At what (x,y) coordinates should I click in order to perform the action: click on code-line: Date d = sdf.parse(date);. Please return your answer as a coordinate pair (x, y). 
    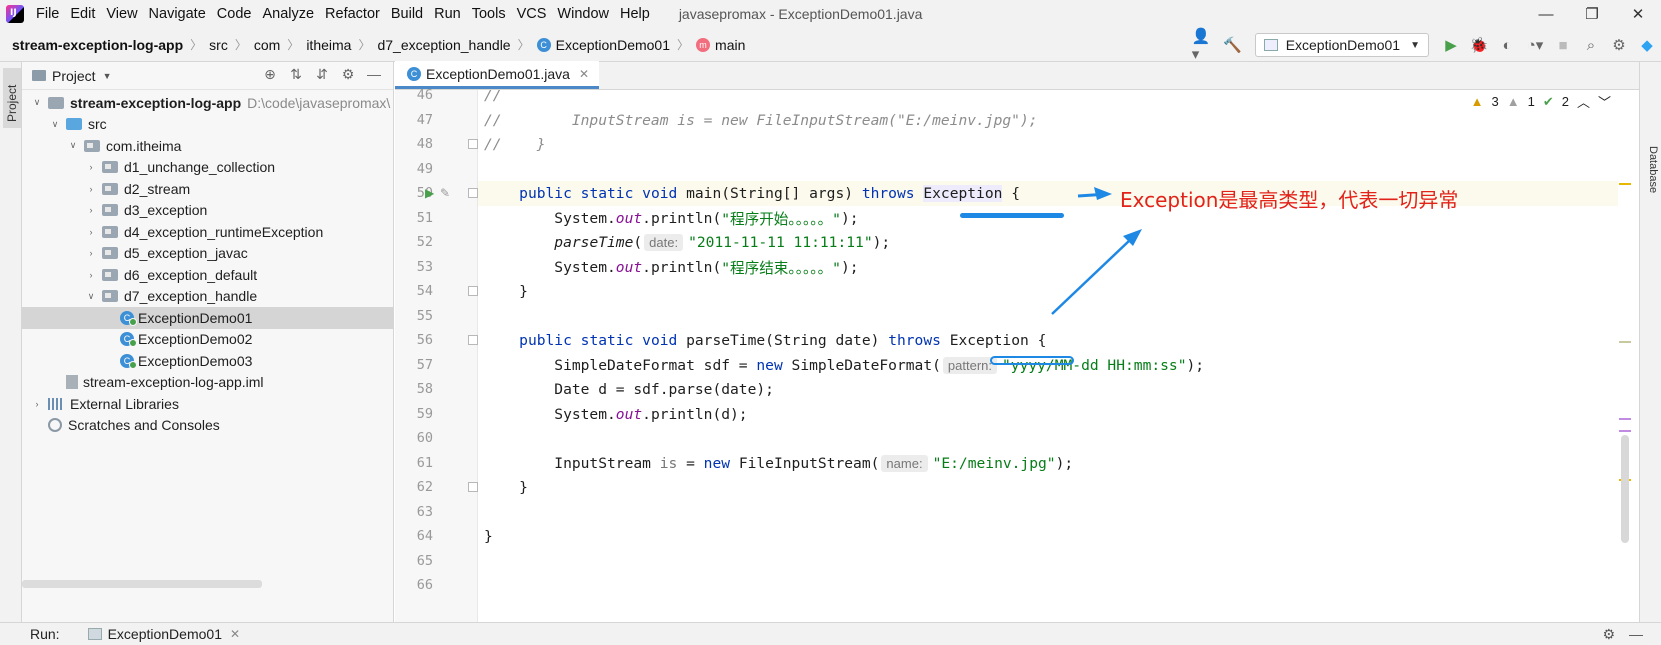
    Looking at the image, I should click on (1048, 389).